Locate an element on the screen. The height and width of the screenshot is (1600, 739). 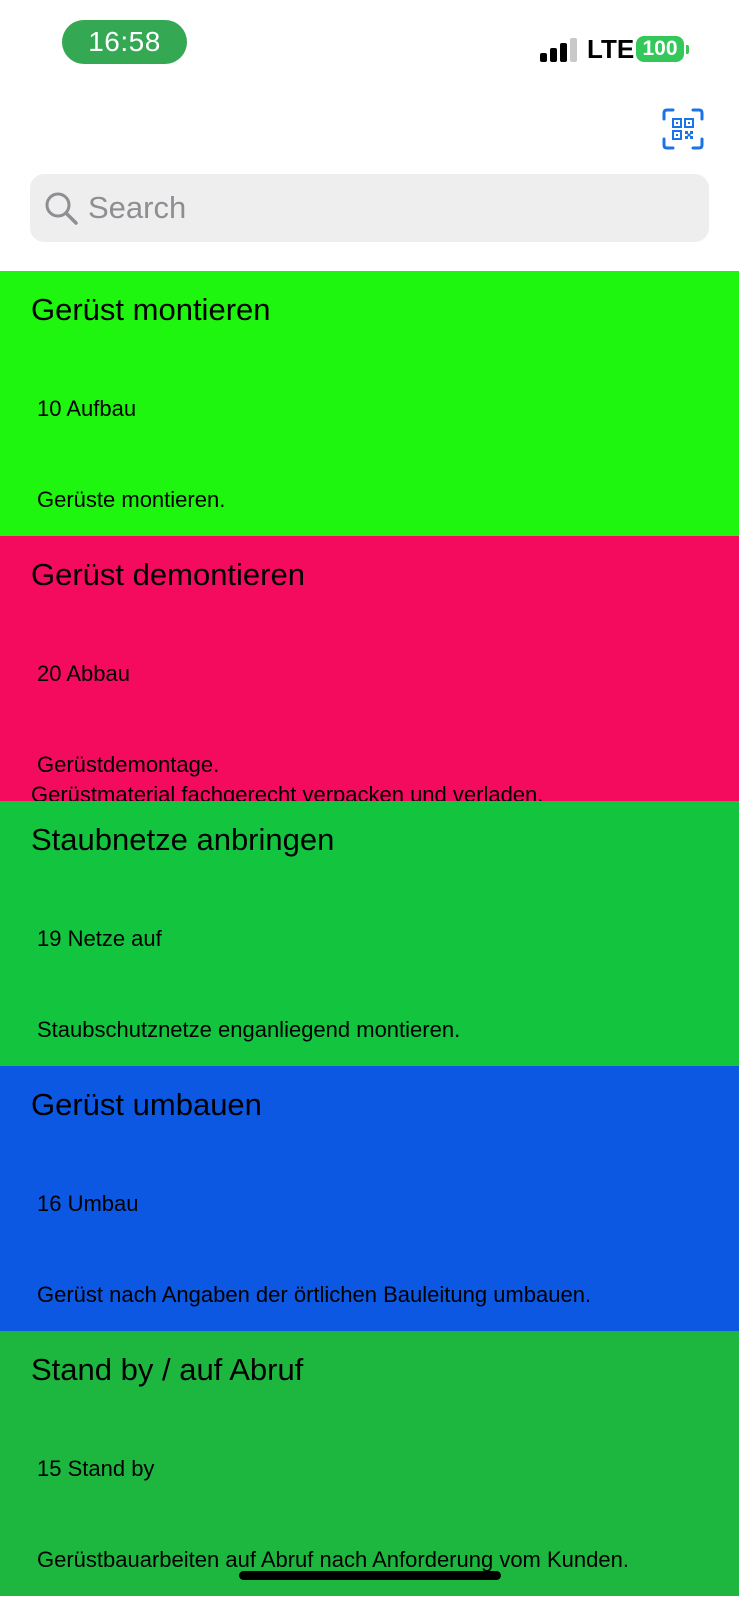
list-item-code: 19 Netze auf is located at coordinates (99, 938).